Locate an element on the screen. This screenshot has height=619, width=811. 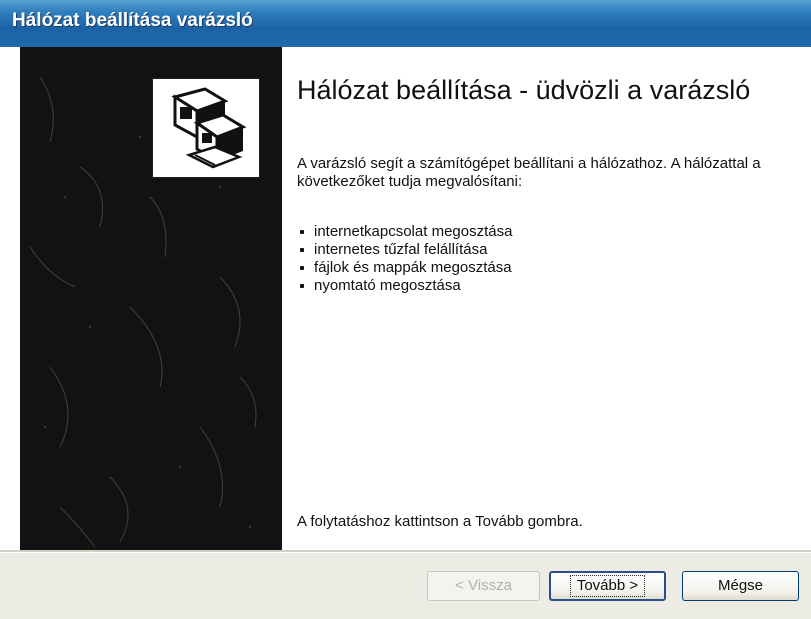
list-item: internetes tűzfal felállítása is located at coordinates (404, 250).